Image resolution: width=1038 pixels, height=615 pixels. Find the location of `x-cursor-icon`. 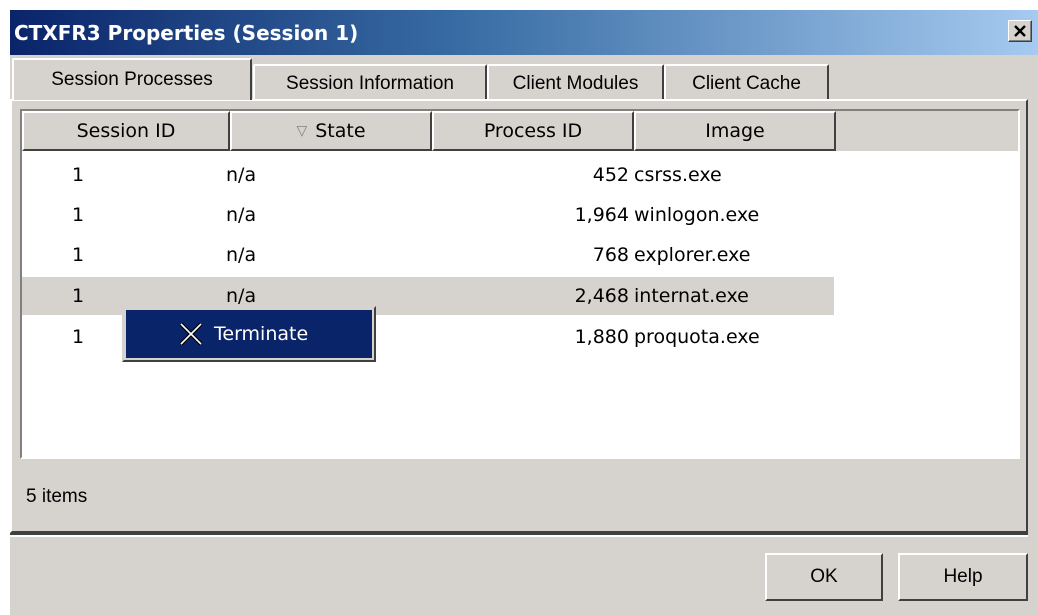

x-cursor-icon is located at coordinates (191, 334).